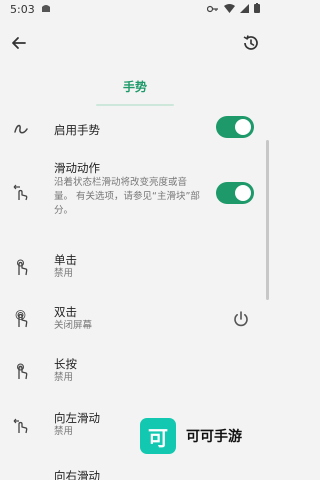 This screenshot has height=480, width=320. I want to click on setting-enable-gestures: 启用手势, so click(131, 129).